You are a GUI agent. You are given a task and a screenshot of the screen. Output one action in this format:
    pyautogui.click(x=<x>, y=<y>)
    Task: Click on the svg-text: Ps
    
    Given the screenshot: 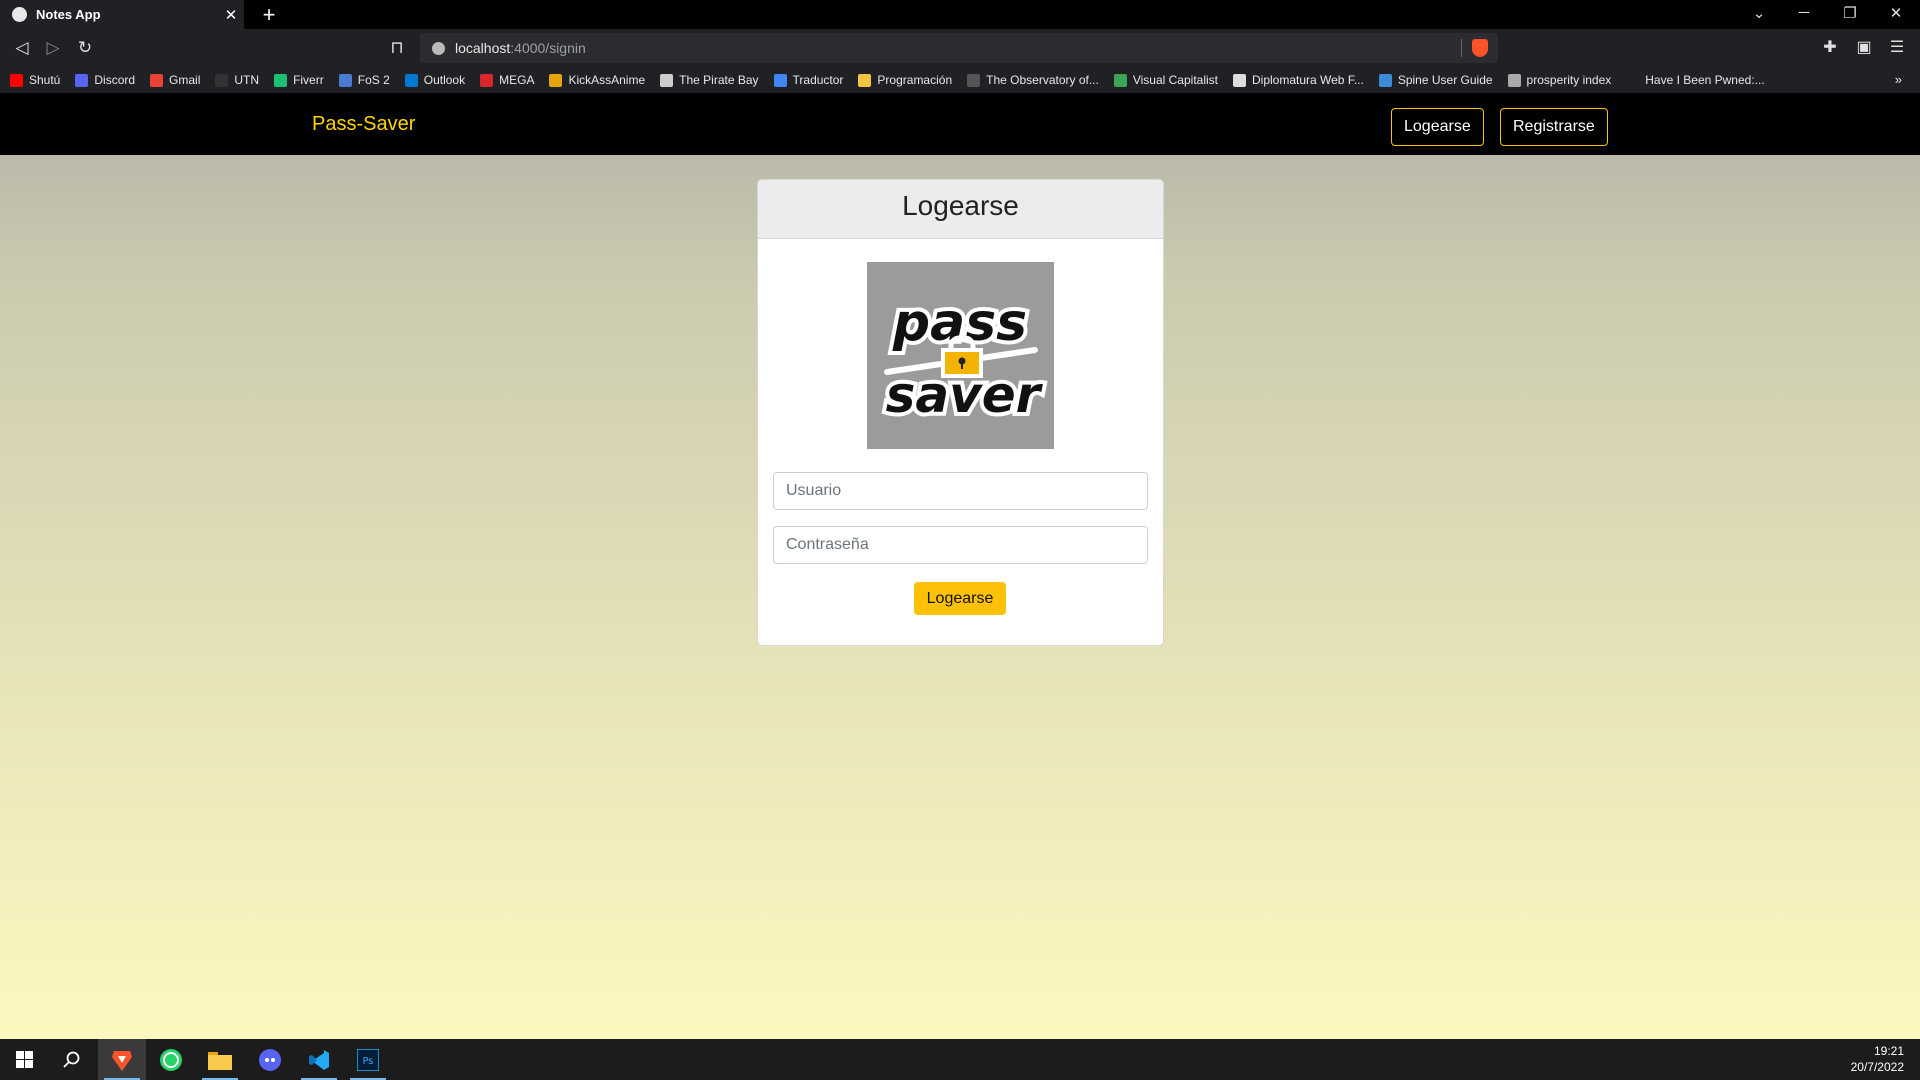 What is the action you would take?
    pyautogui.click(x=367, y=1061)
    